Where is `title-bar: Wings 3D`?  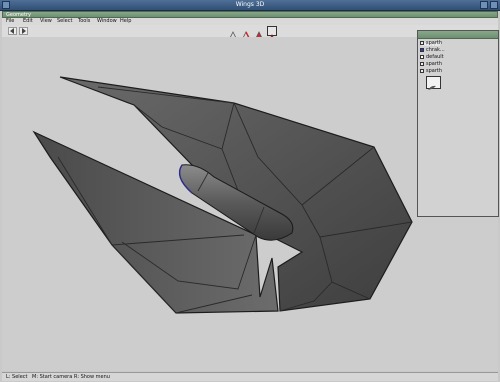 title-bar: Wings 3D is located at coordinates (250, 5).